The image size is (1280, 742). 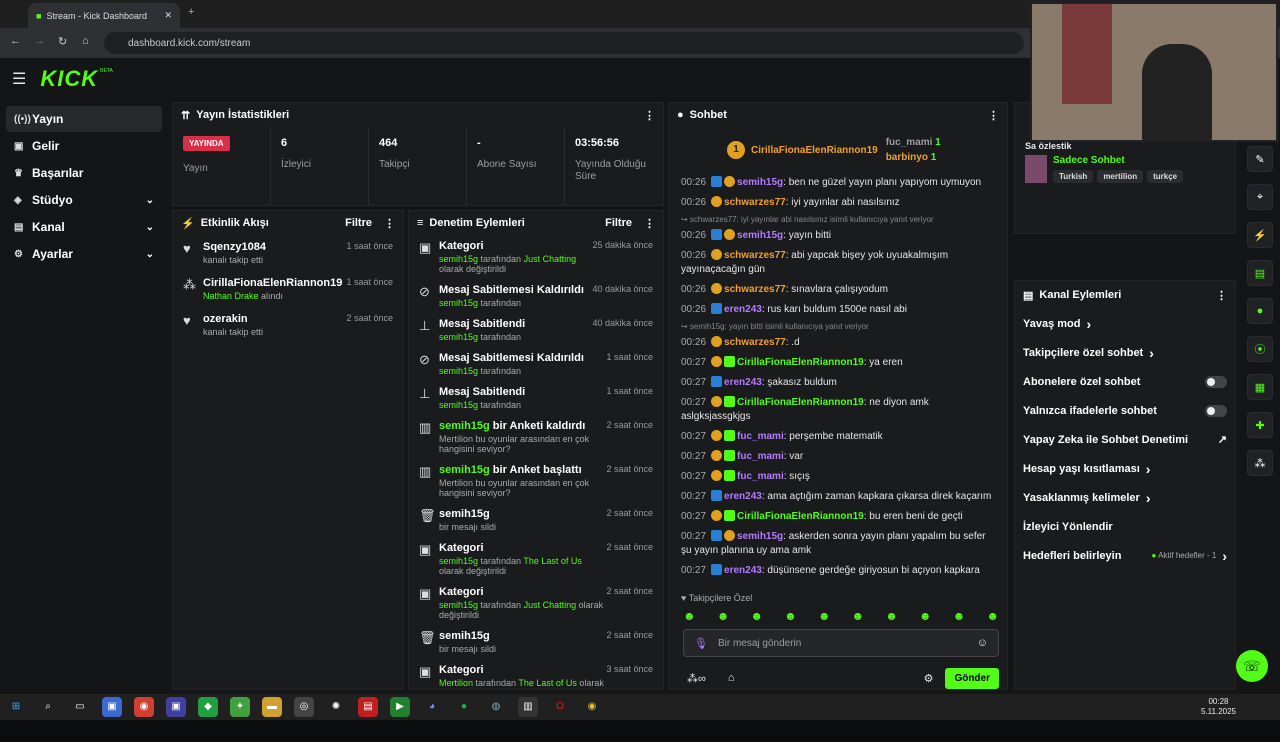 What do you see at coordinates (564, 43) in the screenshot?
I see `url-field: dashboard.kick.com/stream` at bounding box center [564, 43].